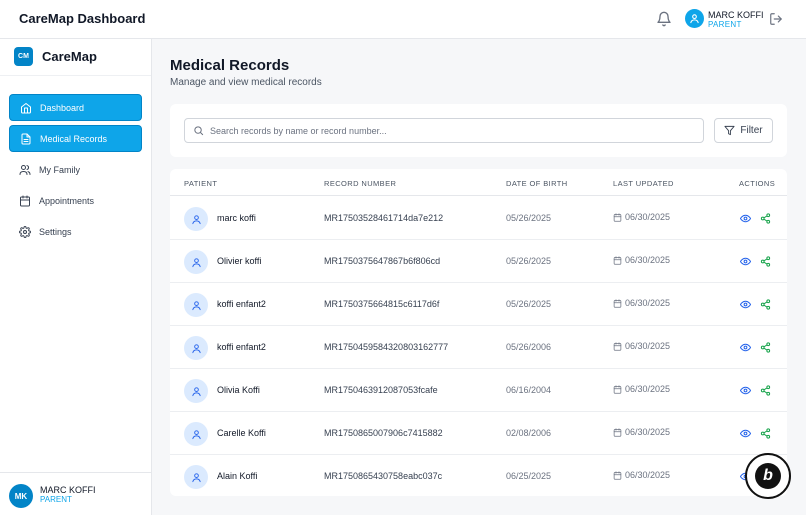  I want to click on column-header-record-number: RECORD NUMBER, so click(360, 183).